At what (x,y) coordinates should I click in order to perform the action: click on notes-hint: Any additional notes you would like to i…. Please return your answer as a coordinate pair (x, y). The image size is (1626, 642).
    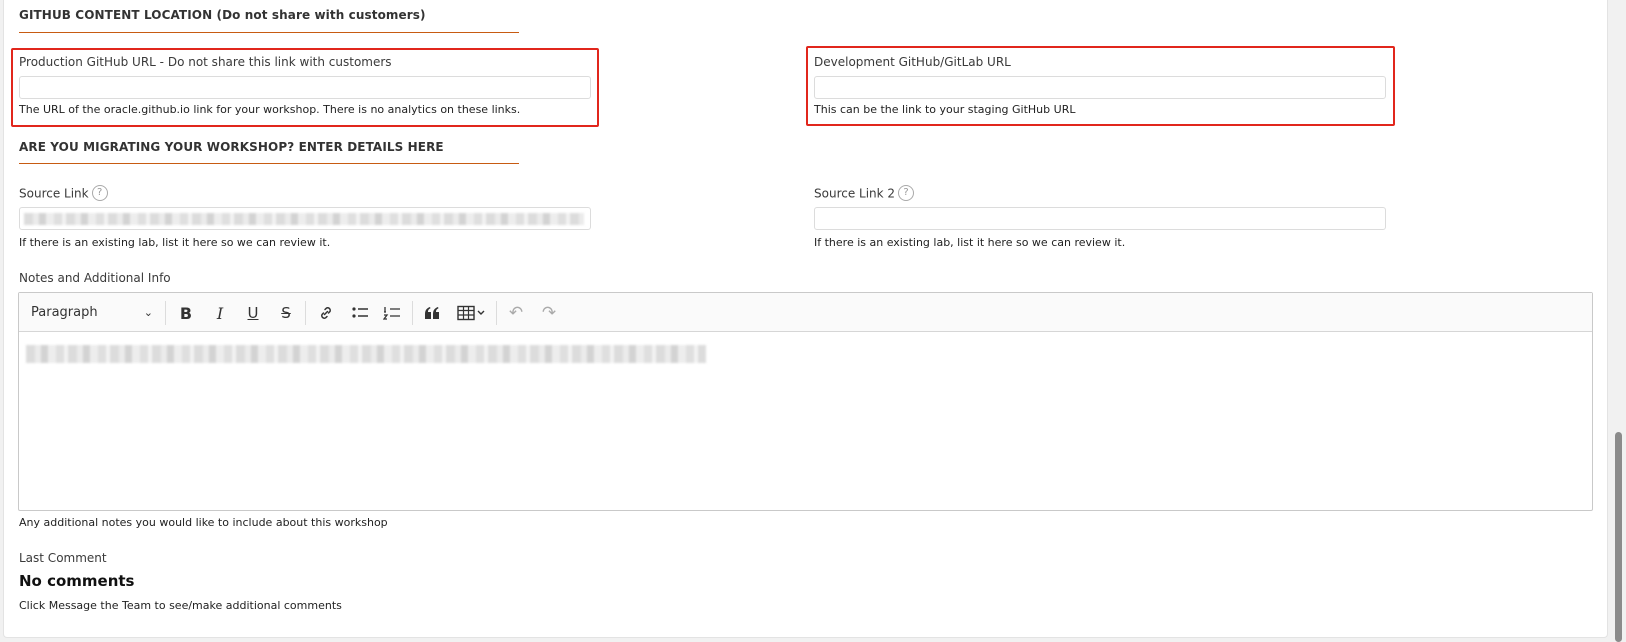
    Looking at the image, I should click on (203, 522).